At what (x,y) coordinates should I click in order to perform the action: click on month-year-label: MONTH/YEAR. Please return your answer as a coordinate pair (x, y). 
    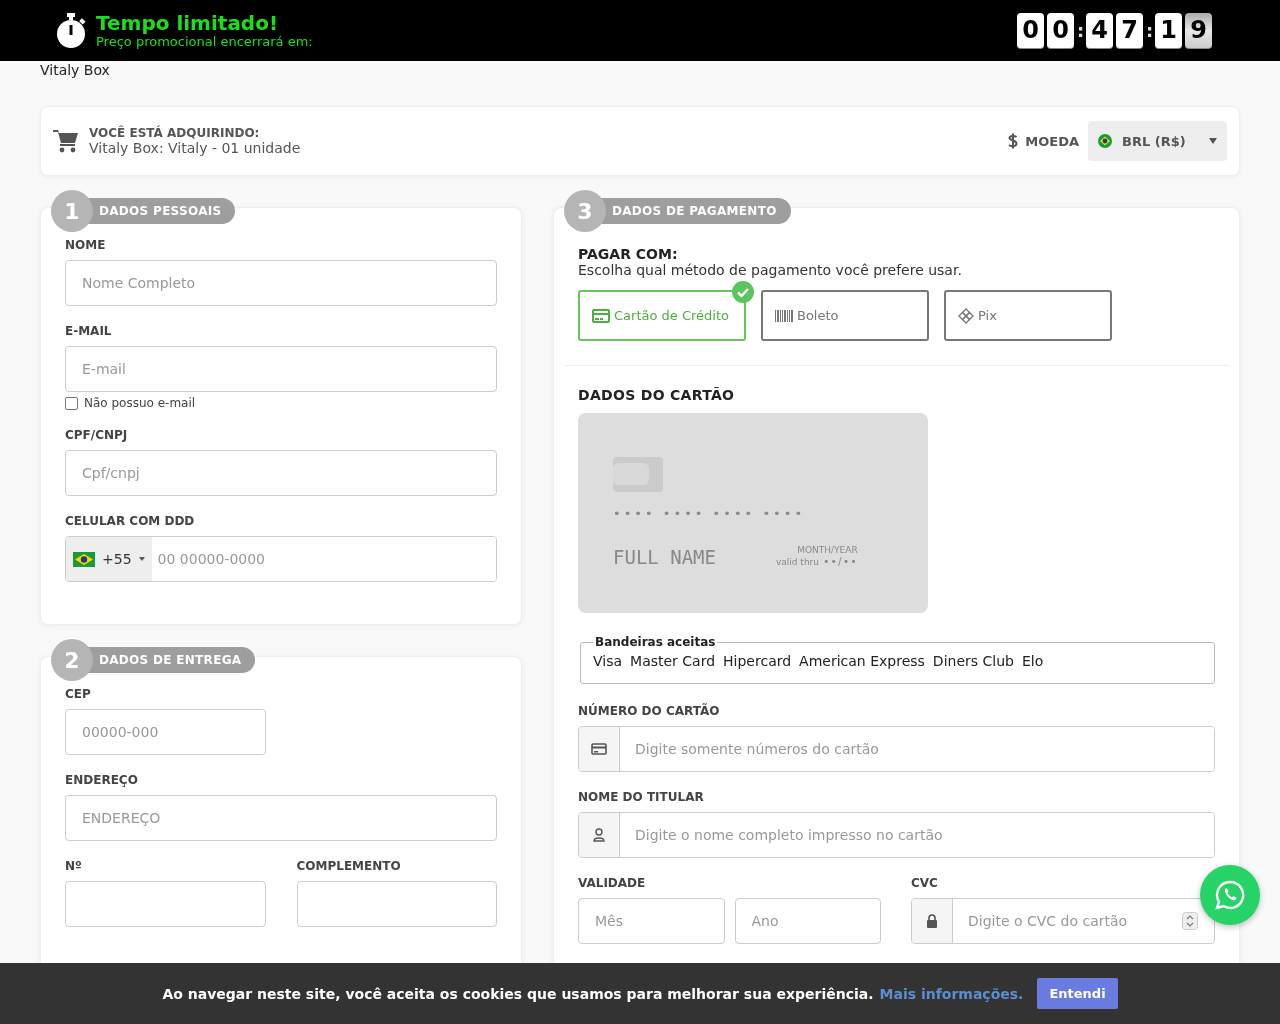
    Looking at the image, I should click on (827, 550).